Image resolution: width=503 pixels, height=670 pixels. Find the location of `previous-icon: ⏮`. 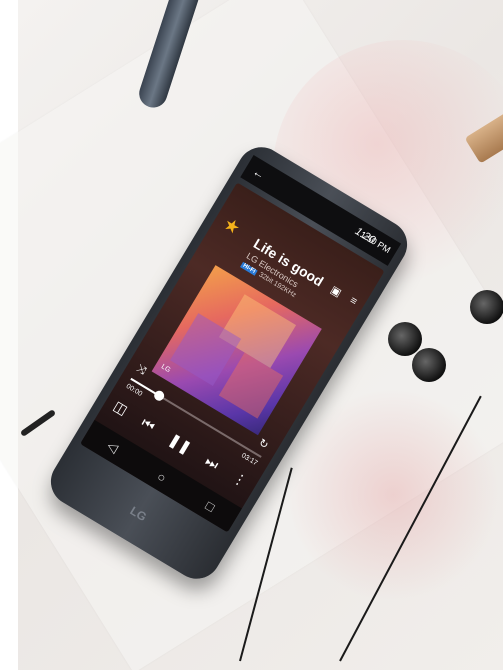

previous-icon: ⏮ is located at coordinates (148, 424).